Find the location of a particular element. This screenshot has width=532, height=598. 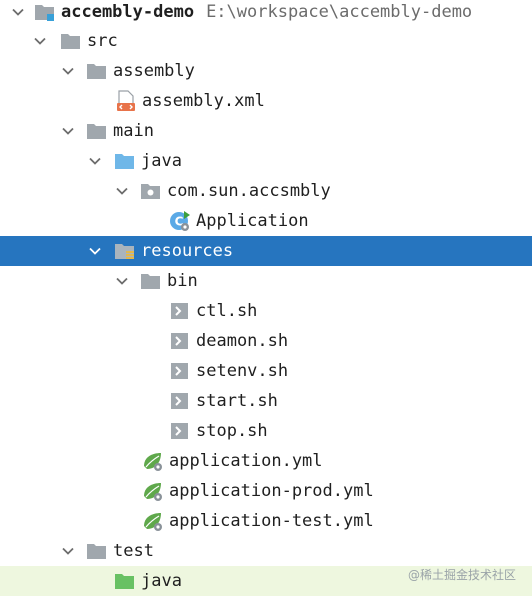

tree-row-start-sh: start.sh is located at coordinates (266, 401).